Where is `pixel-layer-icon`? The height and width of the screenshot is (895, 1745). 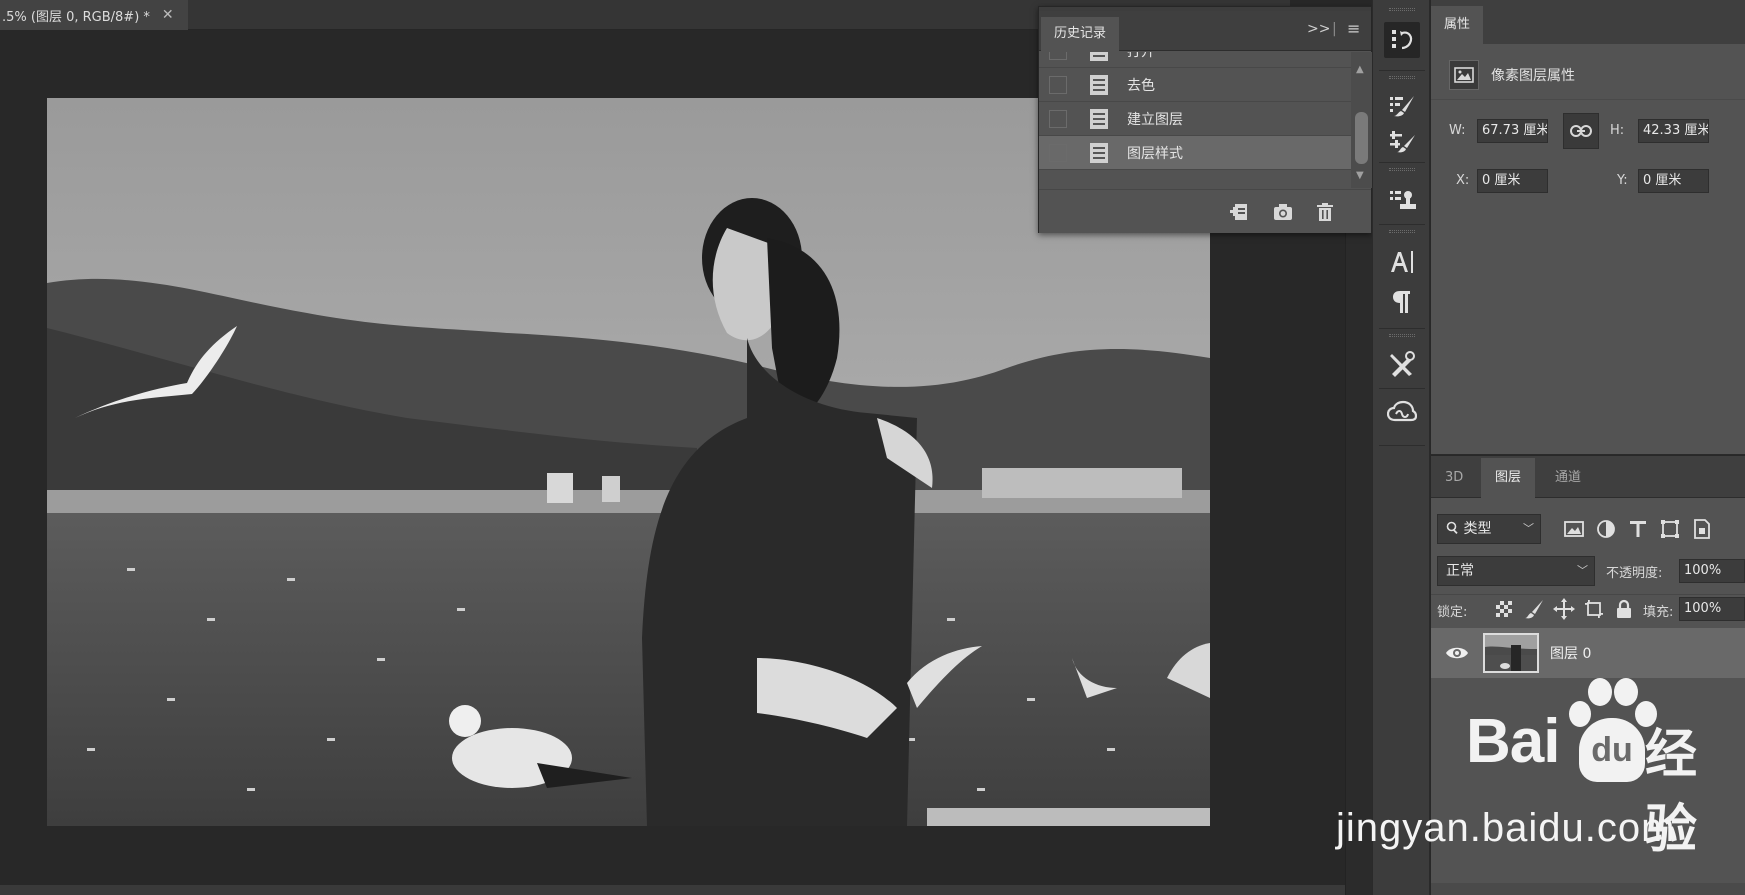 pixel-layer-icon is located at coordinates (1464, 74).